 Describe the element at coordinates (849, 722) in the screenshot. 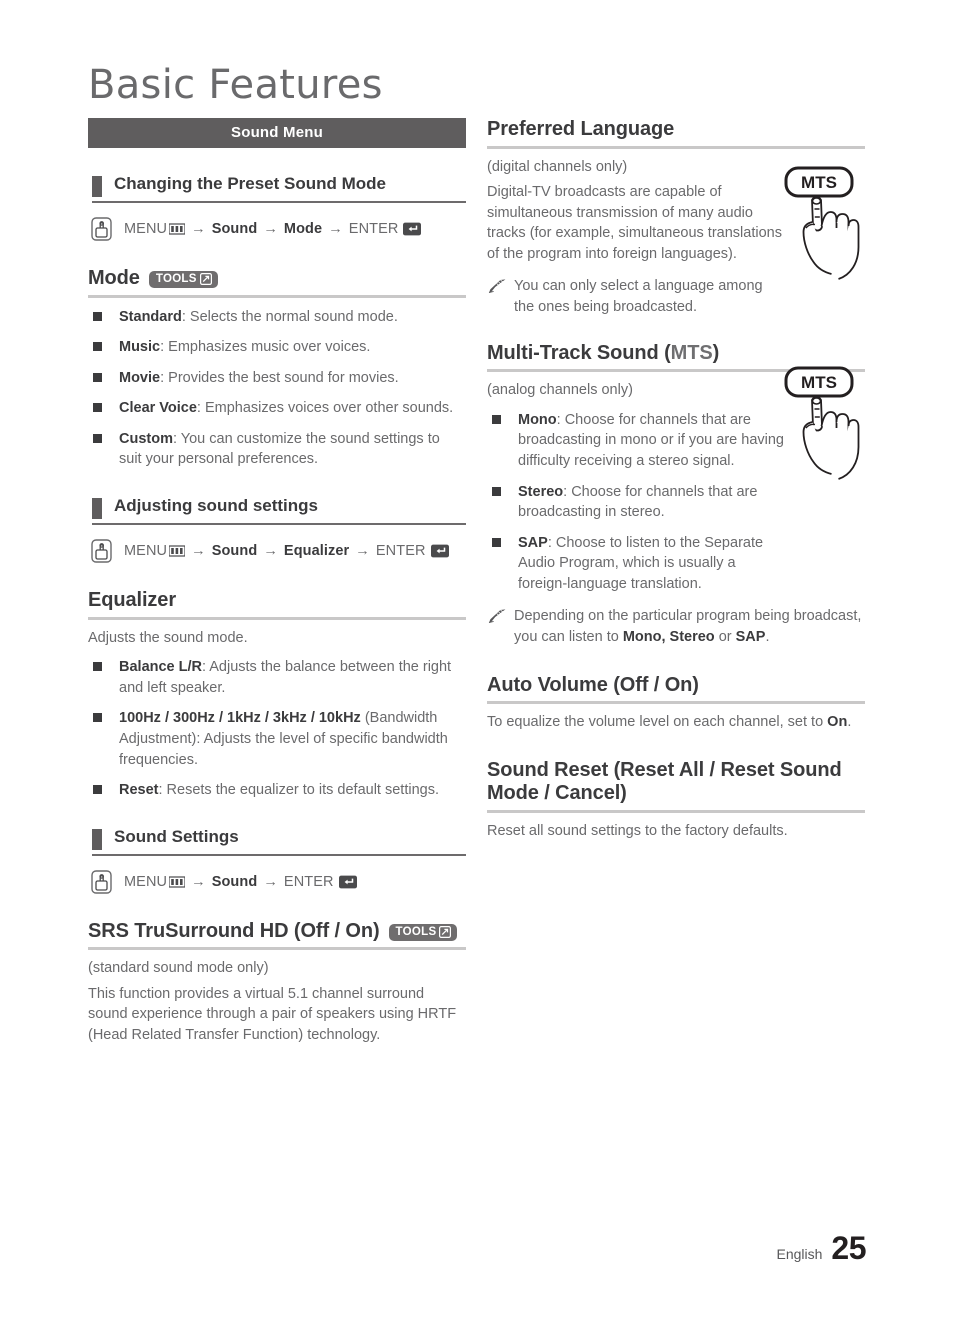

I see `paragraph-suffix: .` at that location.